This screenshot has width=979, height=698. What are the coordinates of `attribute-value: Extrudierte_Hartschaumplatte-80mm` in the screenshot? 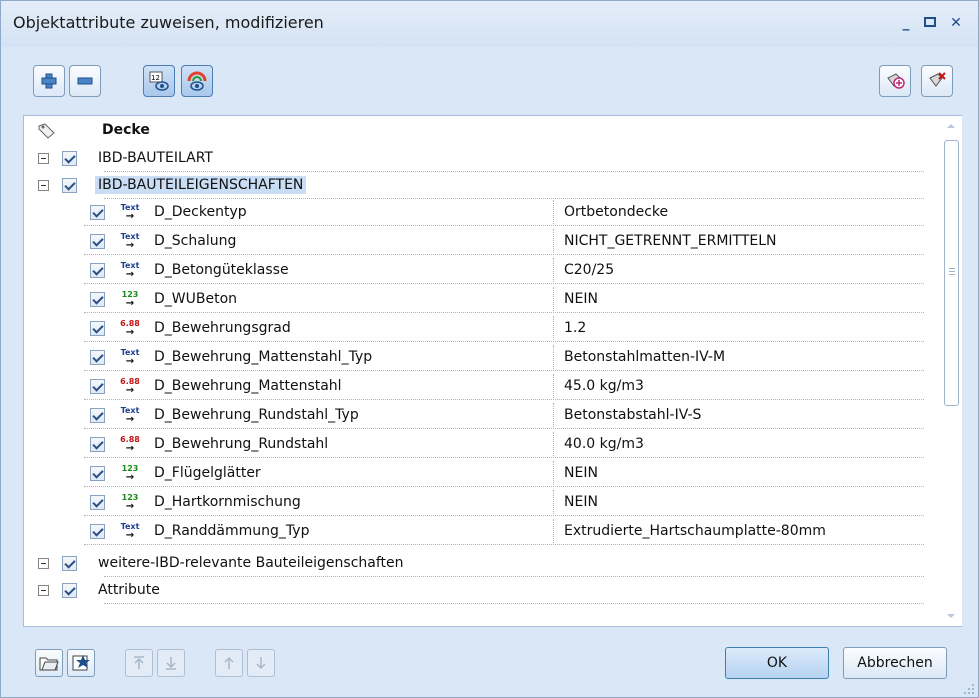 It's located at (695, 531).